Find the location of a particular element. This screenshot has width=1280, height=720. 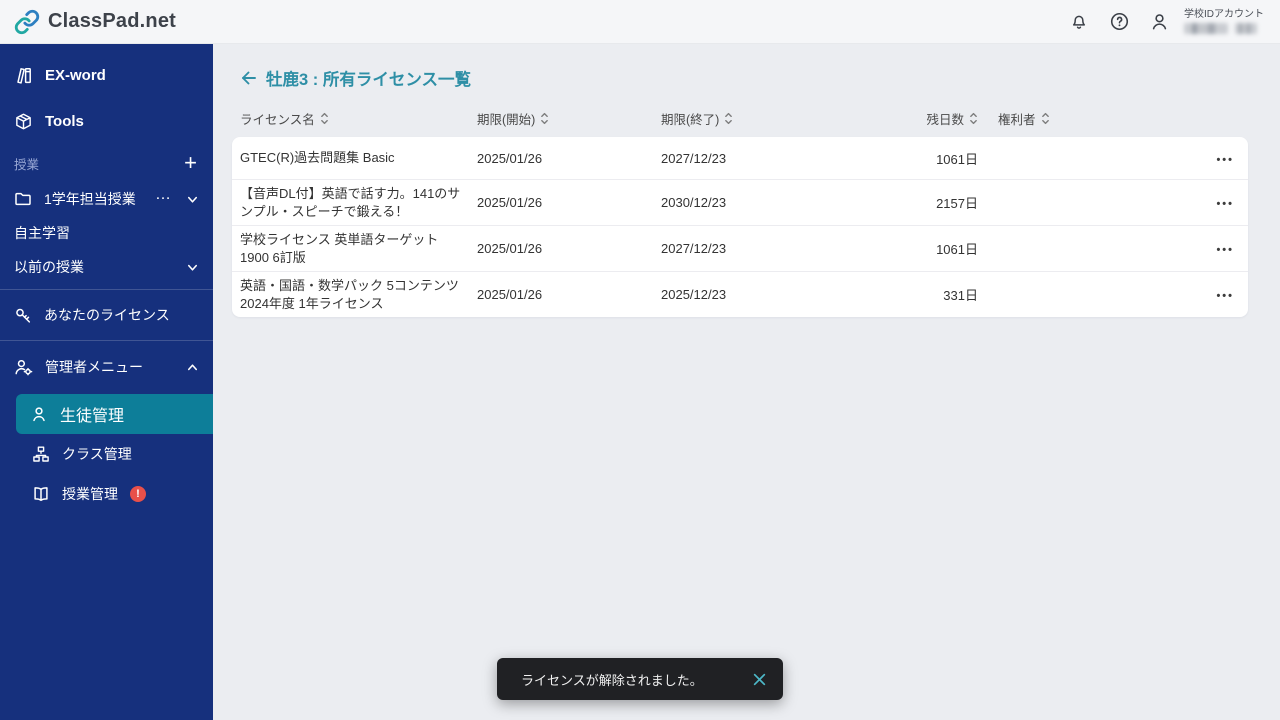

sidebar-item-class-management: クラス管理 is located at coordinates (106, 454).